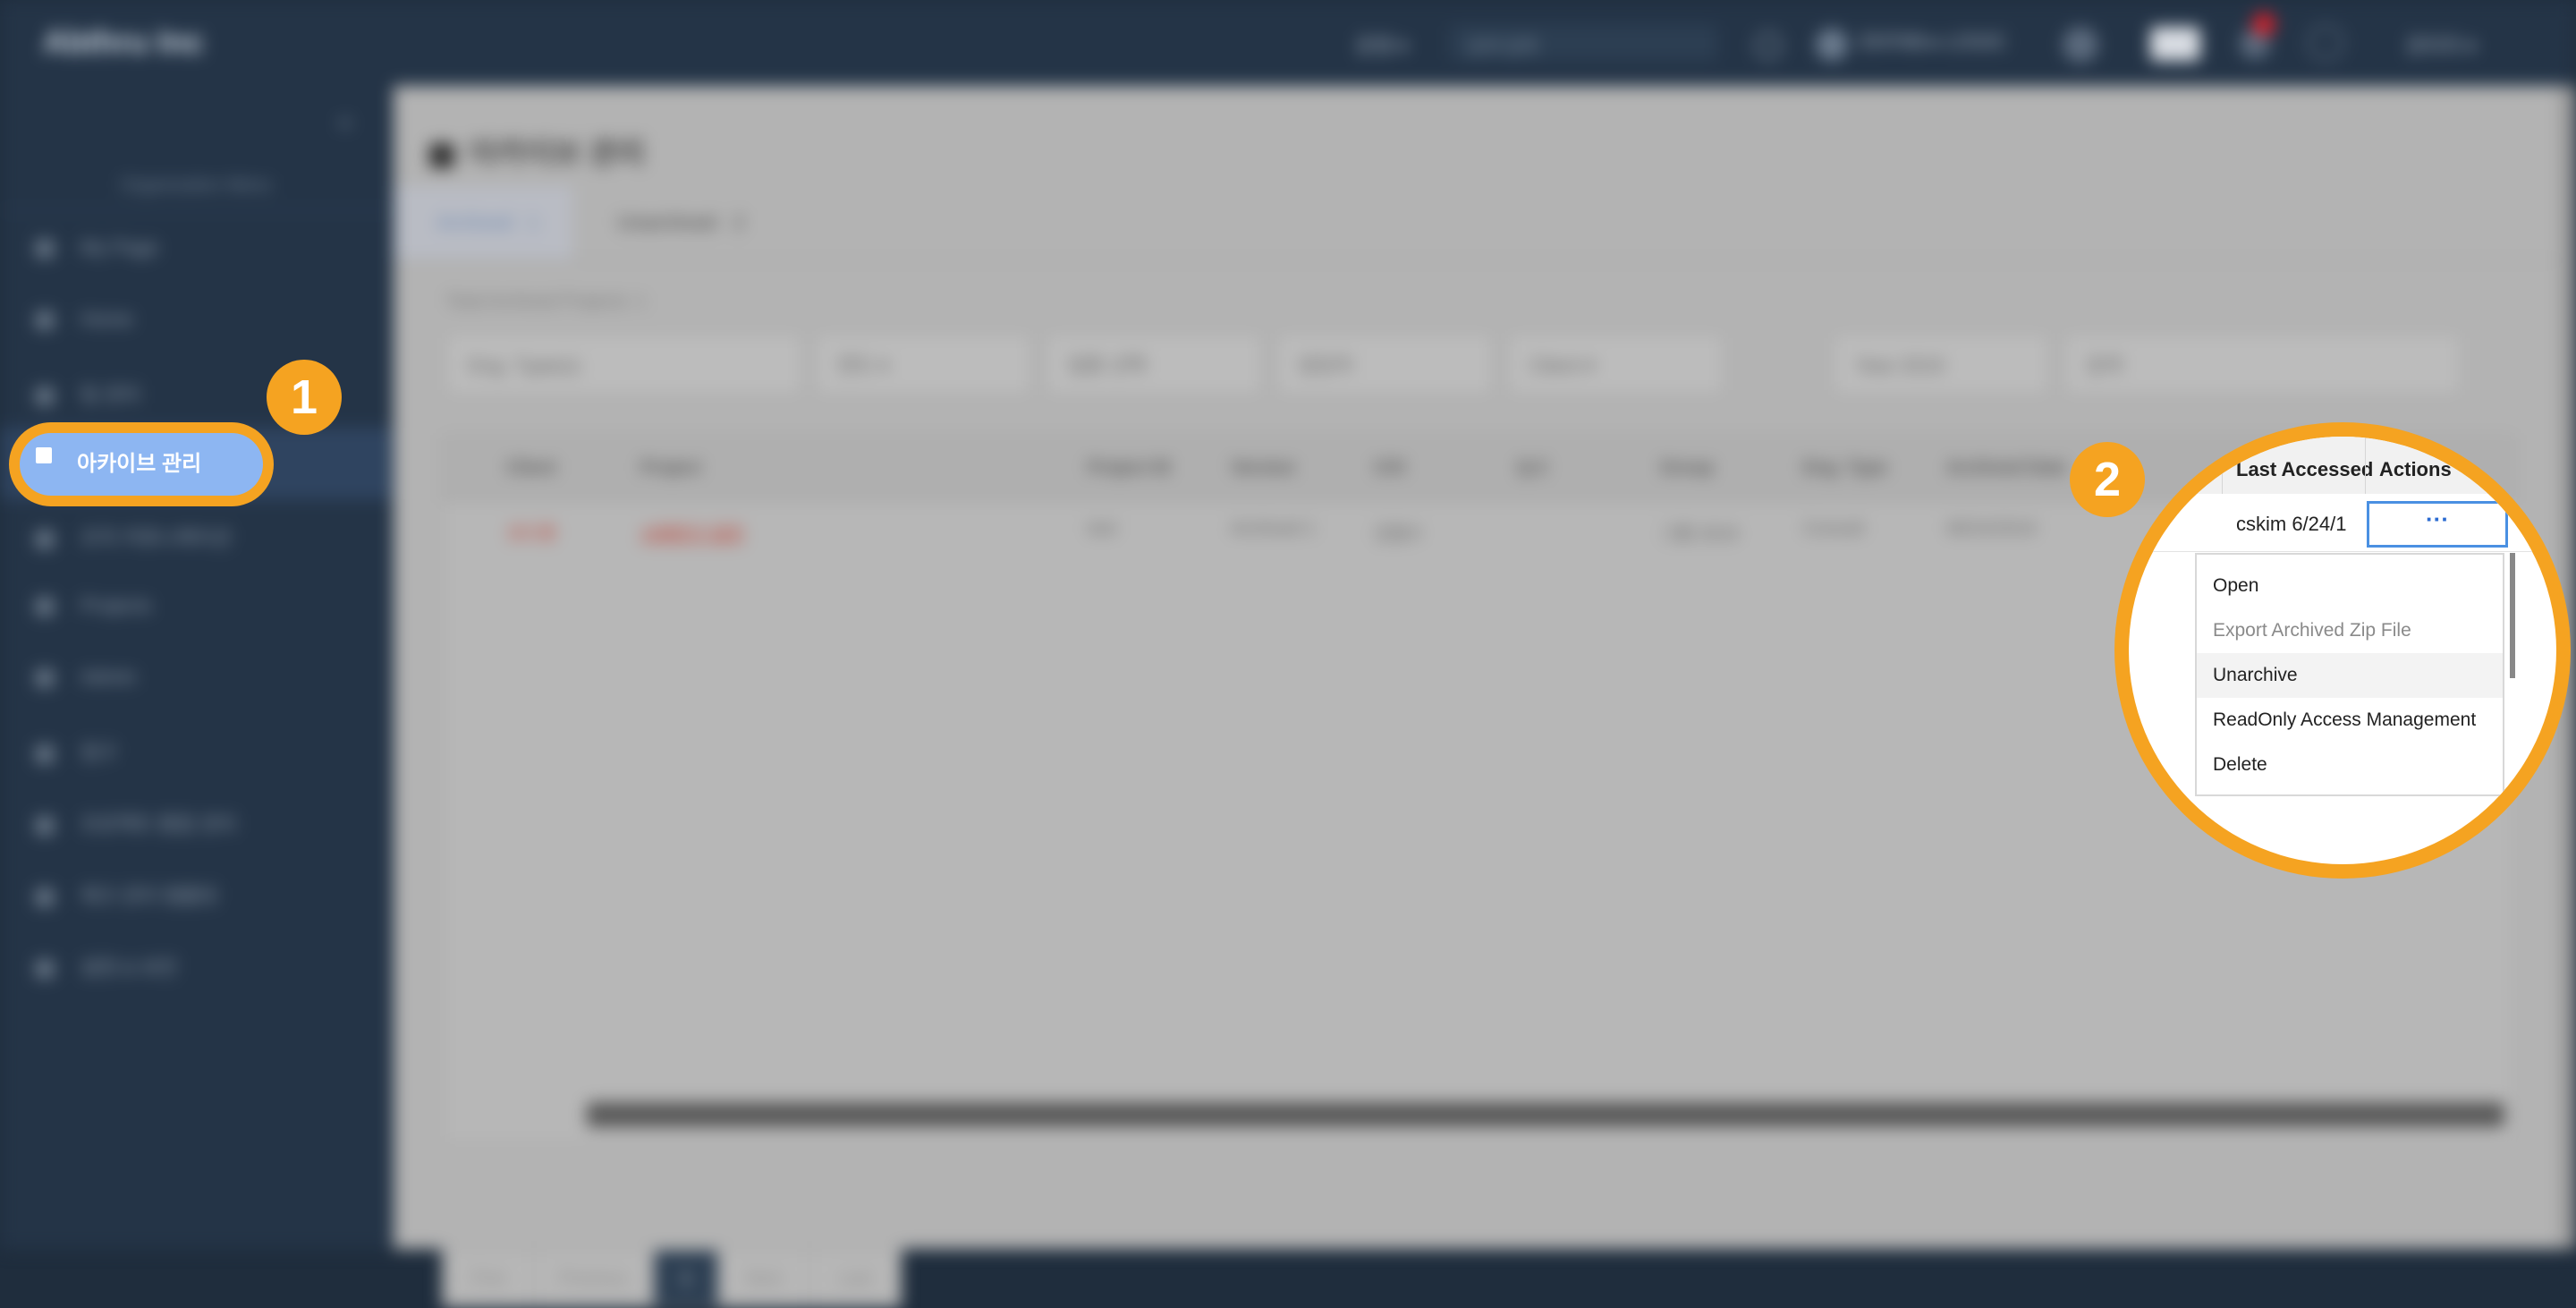 The image size is (2576, 1308). Describe the element at coordinates (2512, 615) in the screenshot. I see `menu-scrollbar` at that location.